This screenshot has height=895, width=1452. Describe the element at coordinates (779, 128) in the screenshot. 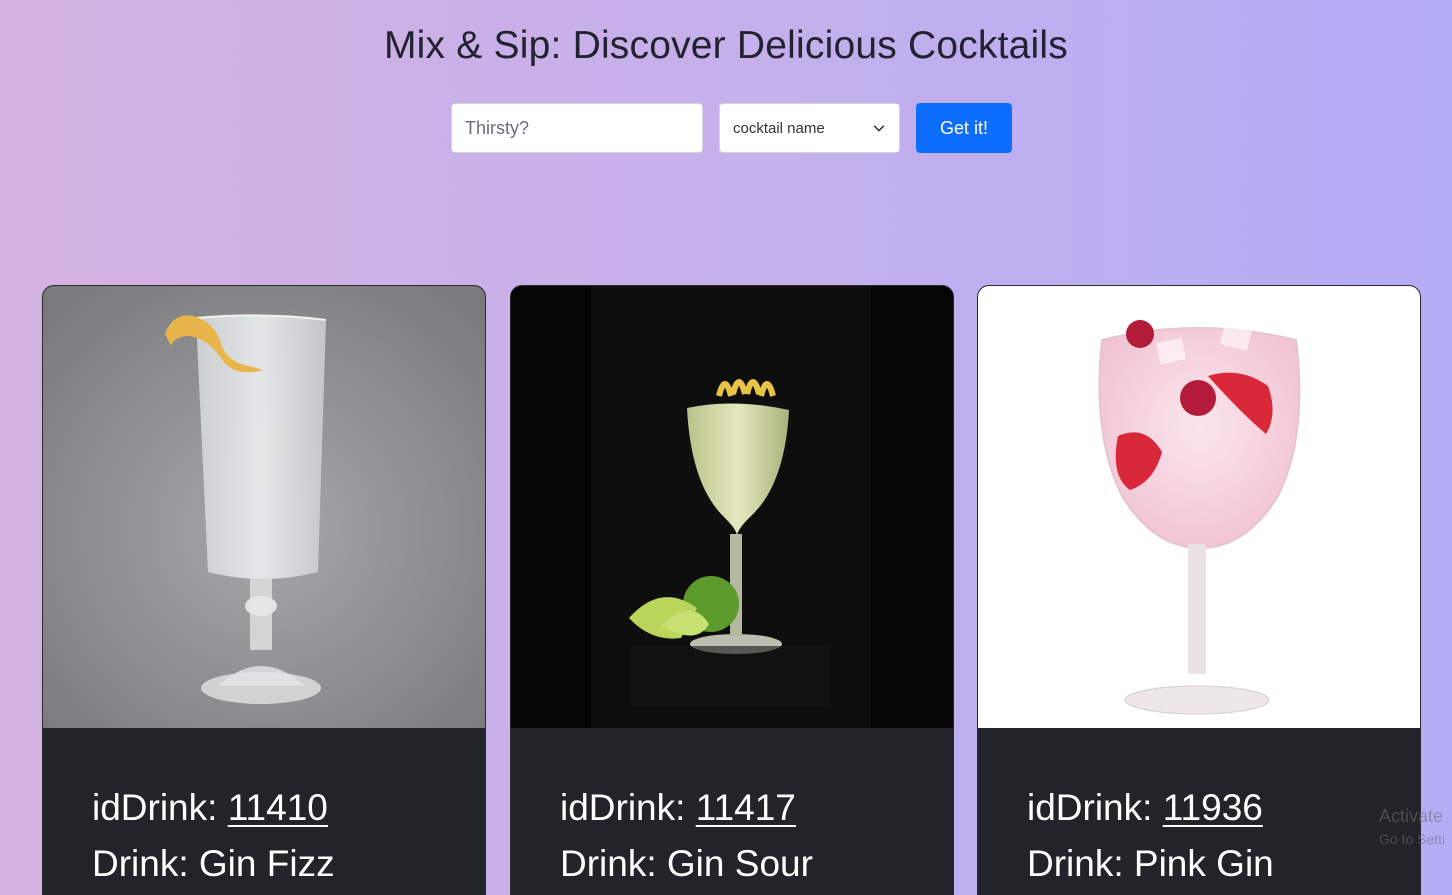

I see `select-value: cocktail name` at that location.